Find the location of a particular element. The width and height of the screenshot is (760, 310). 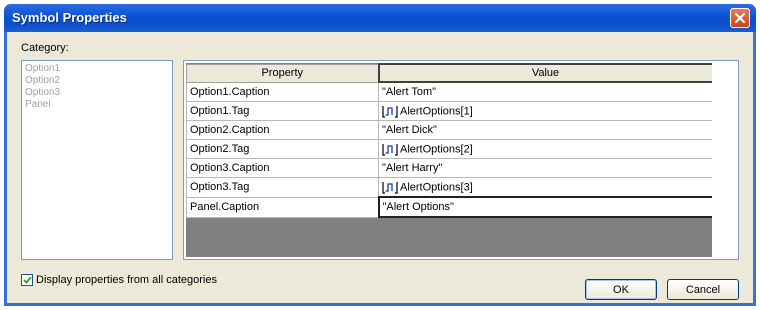

title-bar: Symbol Properties is located at coordinates (380, 18).